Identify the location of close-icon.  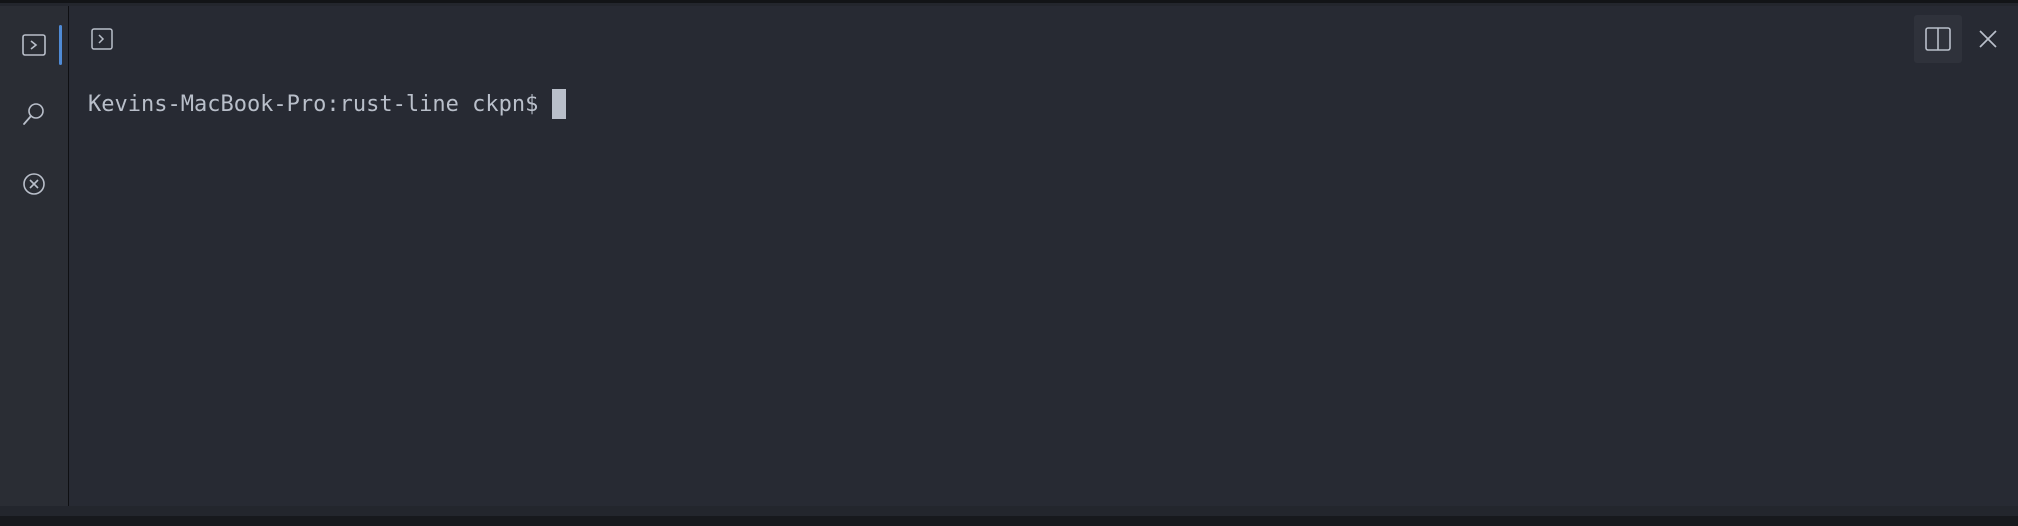
(1988, 39).